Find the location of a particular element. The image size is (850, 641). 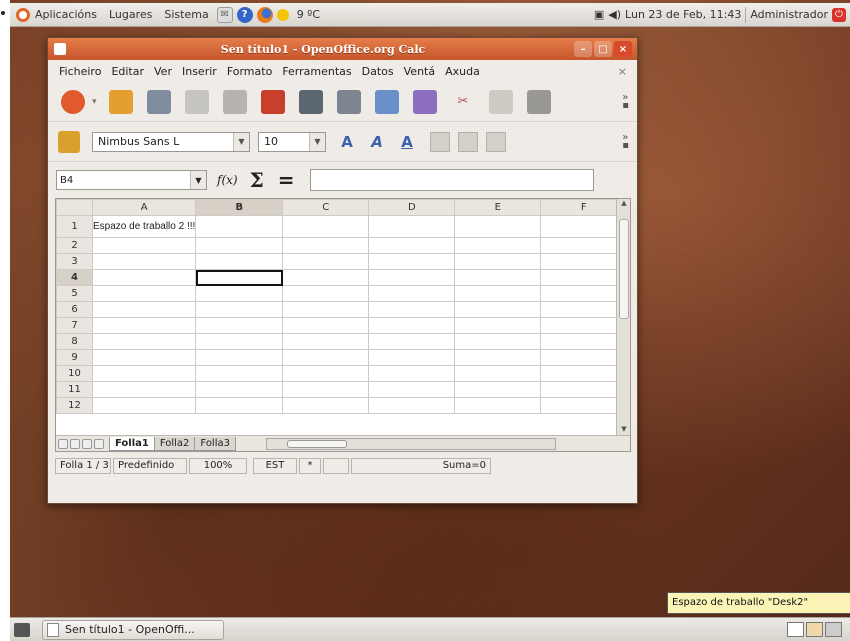

row-header: 9 is located at coordinates (74, 357).